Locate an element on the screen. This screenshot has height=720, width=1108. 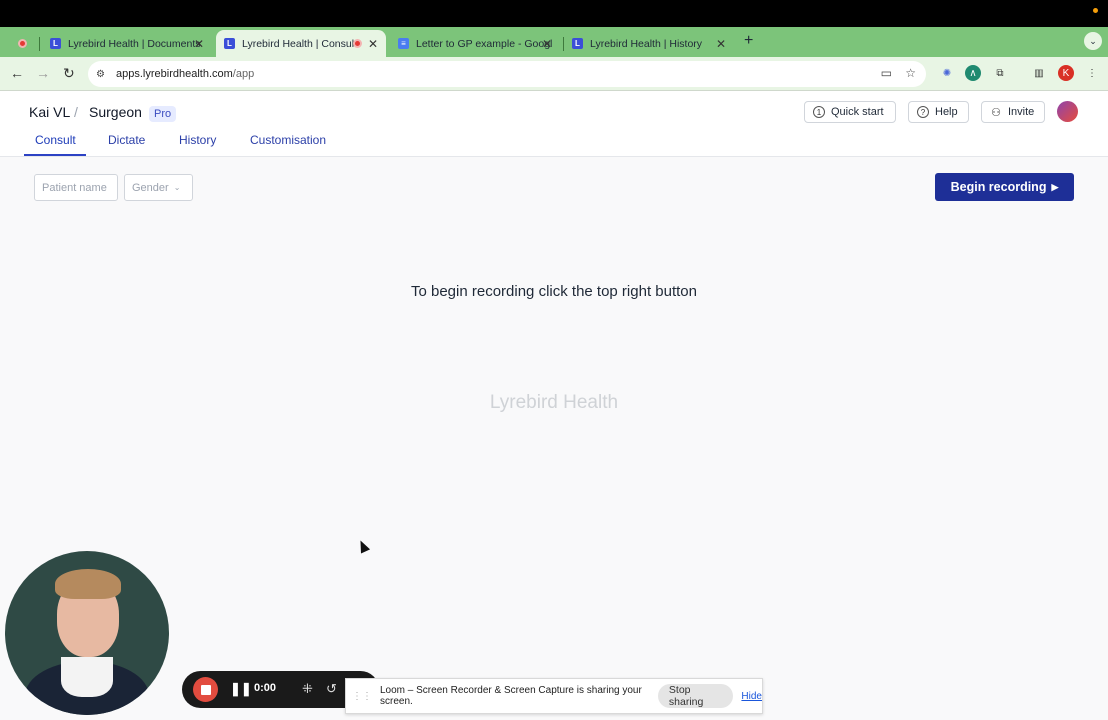
os-menu-bar is located at coordinates (554, 13).